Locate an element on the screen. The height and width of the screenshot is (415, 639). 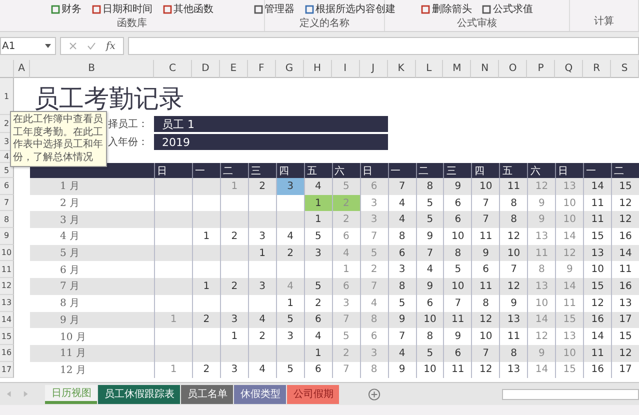
row-number: 16 is located at coordinates (7, 353).